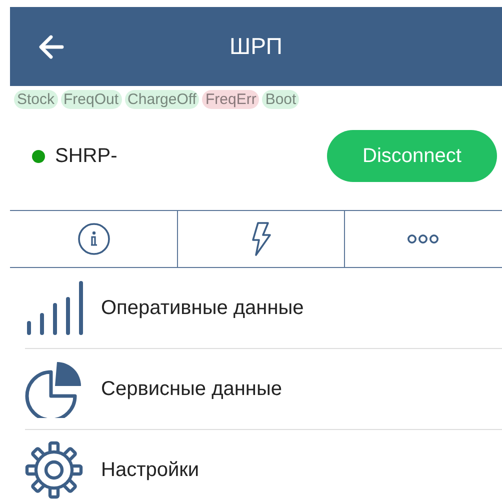 This screenshot has height=501, width=502. What do you see at coordinates (51, 47) in the screenshot?
I see `back-icon` at bounding box center [51, 47].